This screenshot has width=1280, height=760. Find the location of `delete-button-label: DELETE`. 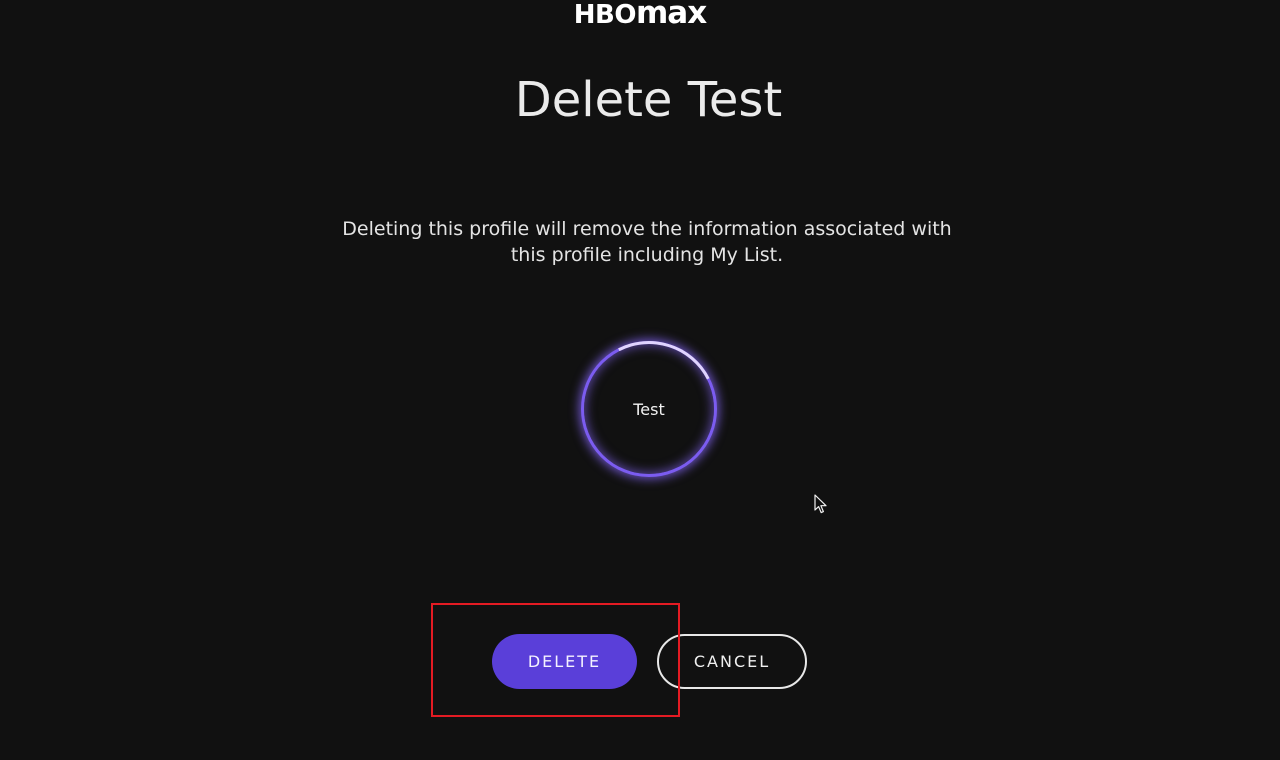

delete-button-label: DELETE is located at coordinates (564, 661).